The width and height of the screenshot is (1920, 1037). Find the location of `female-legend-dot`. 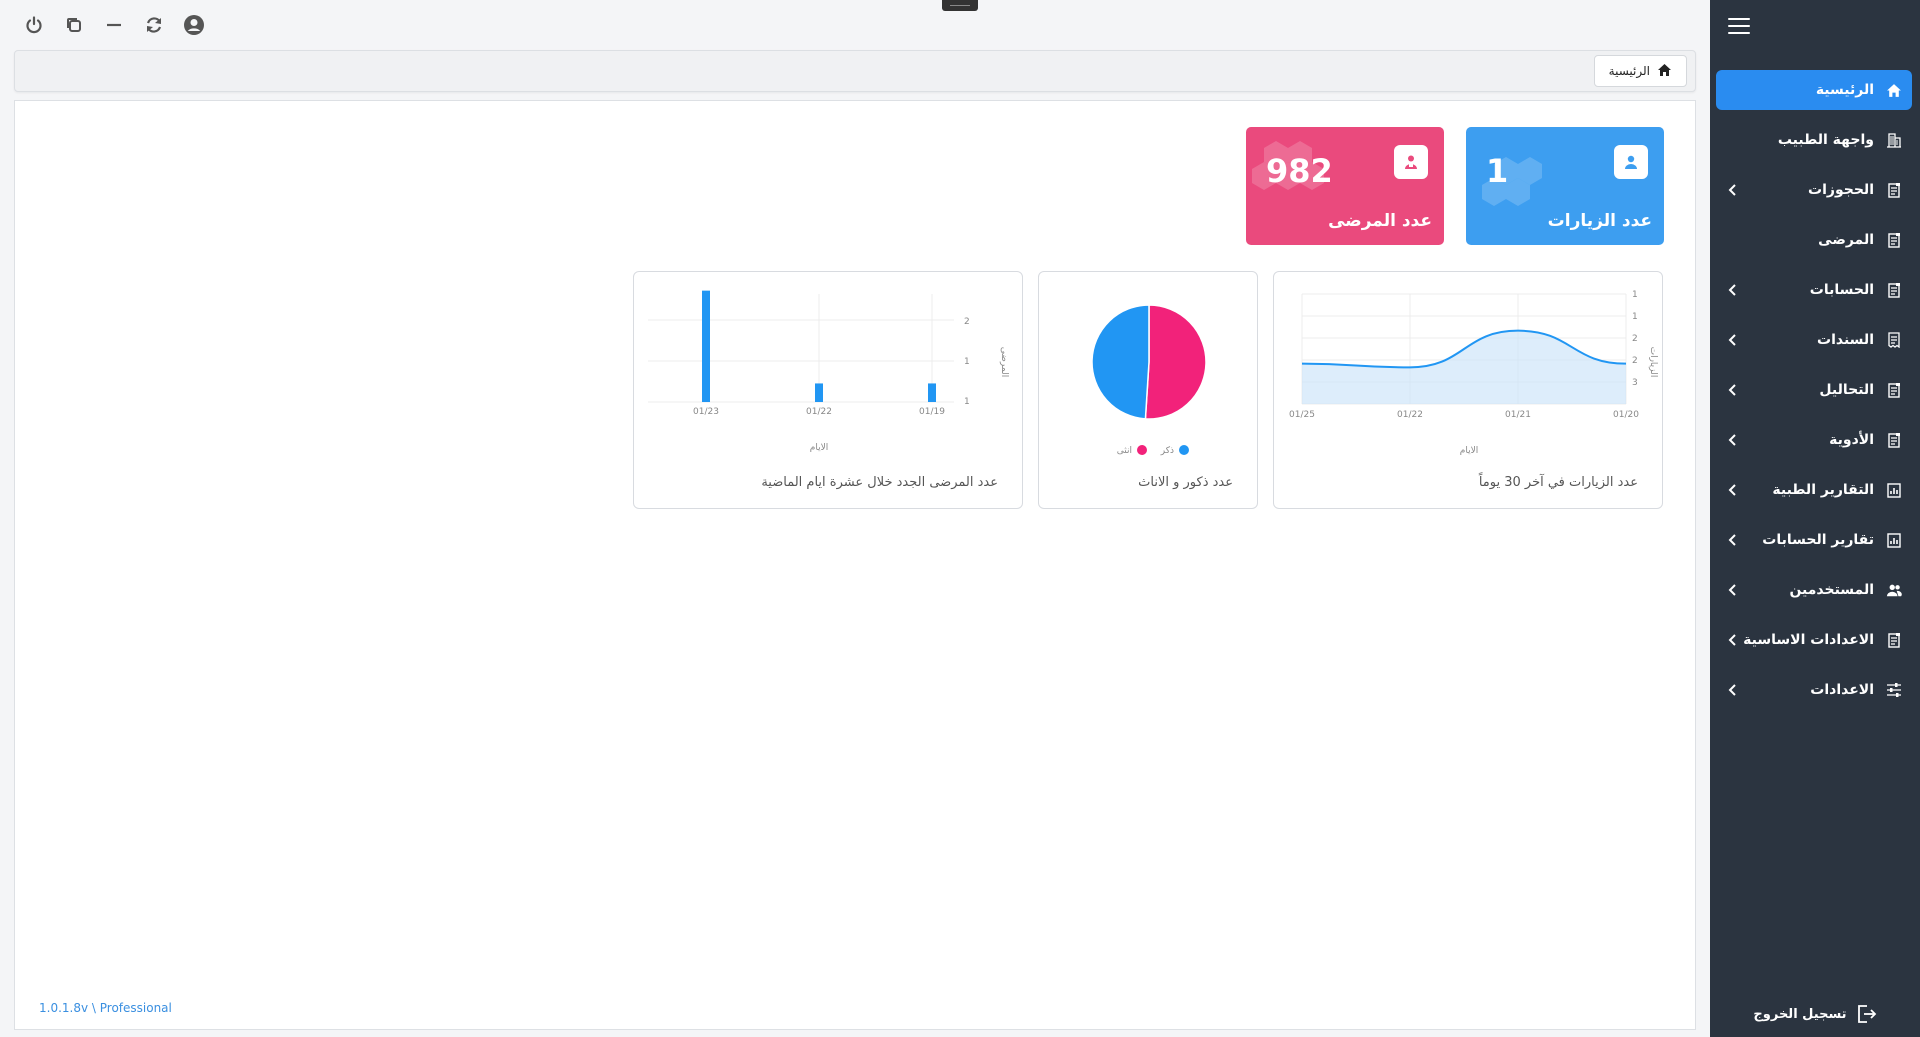

female-legend-dot is located at coordinates (1142, 450).